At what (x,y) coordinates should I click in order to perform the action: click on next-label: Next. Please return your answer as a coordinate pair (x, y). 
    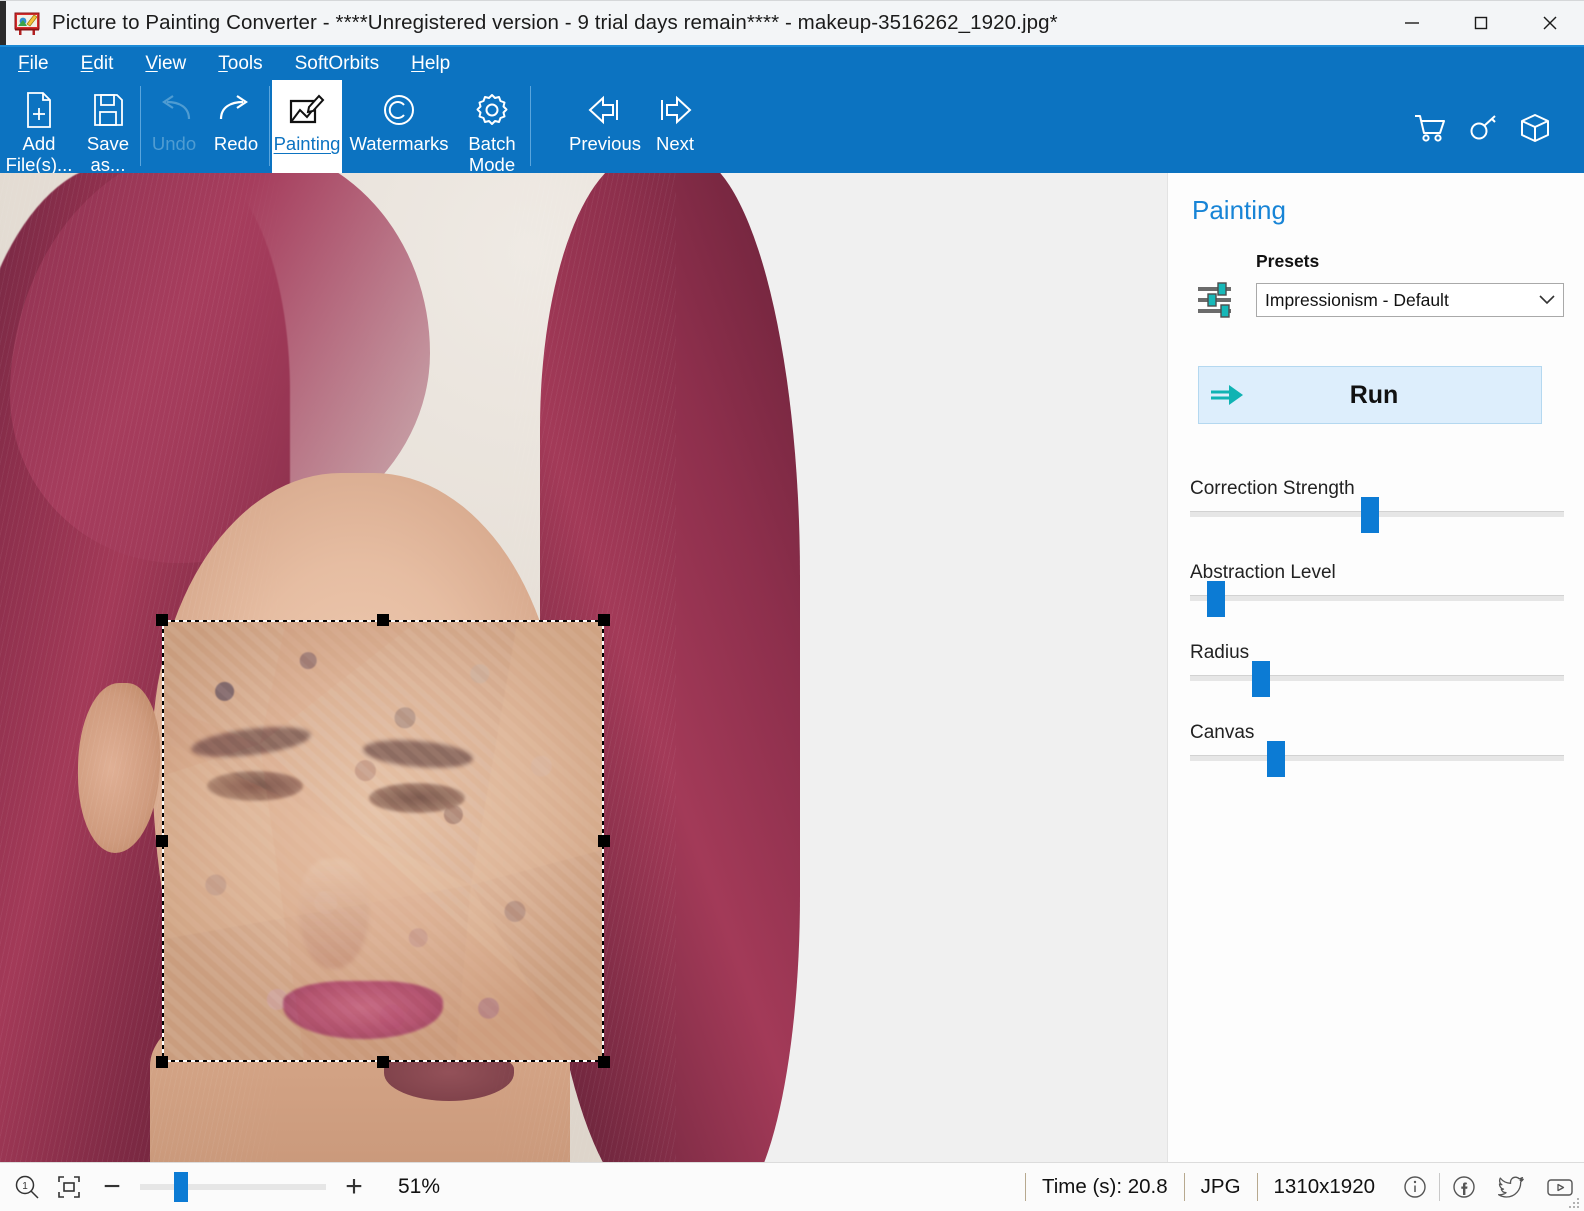
    Looking at the image, I should click on (675, 143).